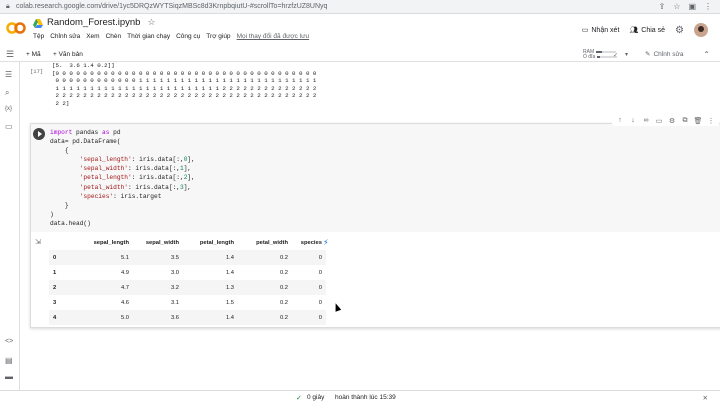 The image size is (720, 404). Describe the element at coordinates (273, 36) in the screenshot. I see `save-status-link: Mọi thay đổi đã được lưu` at that location.